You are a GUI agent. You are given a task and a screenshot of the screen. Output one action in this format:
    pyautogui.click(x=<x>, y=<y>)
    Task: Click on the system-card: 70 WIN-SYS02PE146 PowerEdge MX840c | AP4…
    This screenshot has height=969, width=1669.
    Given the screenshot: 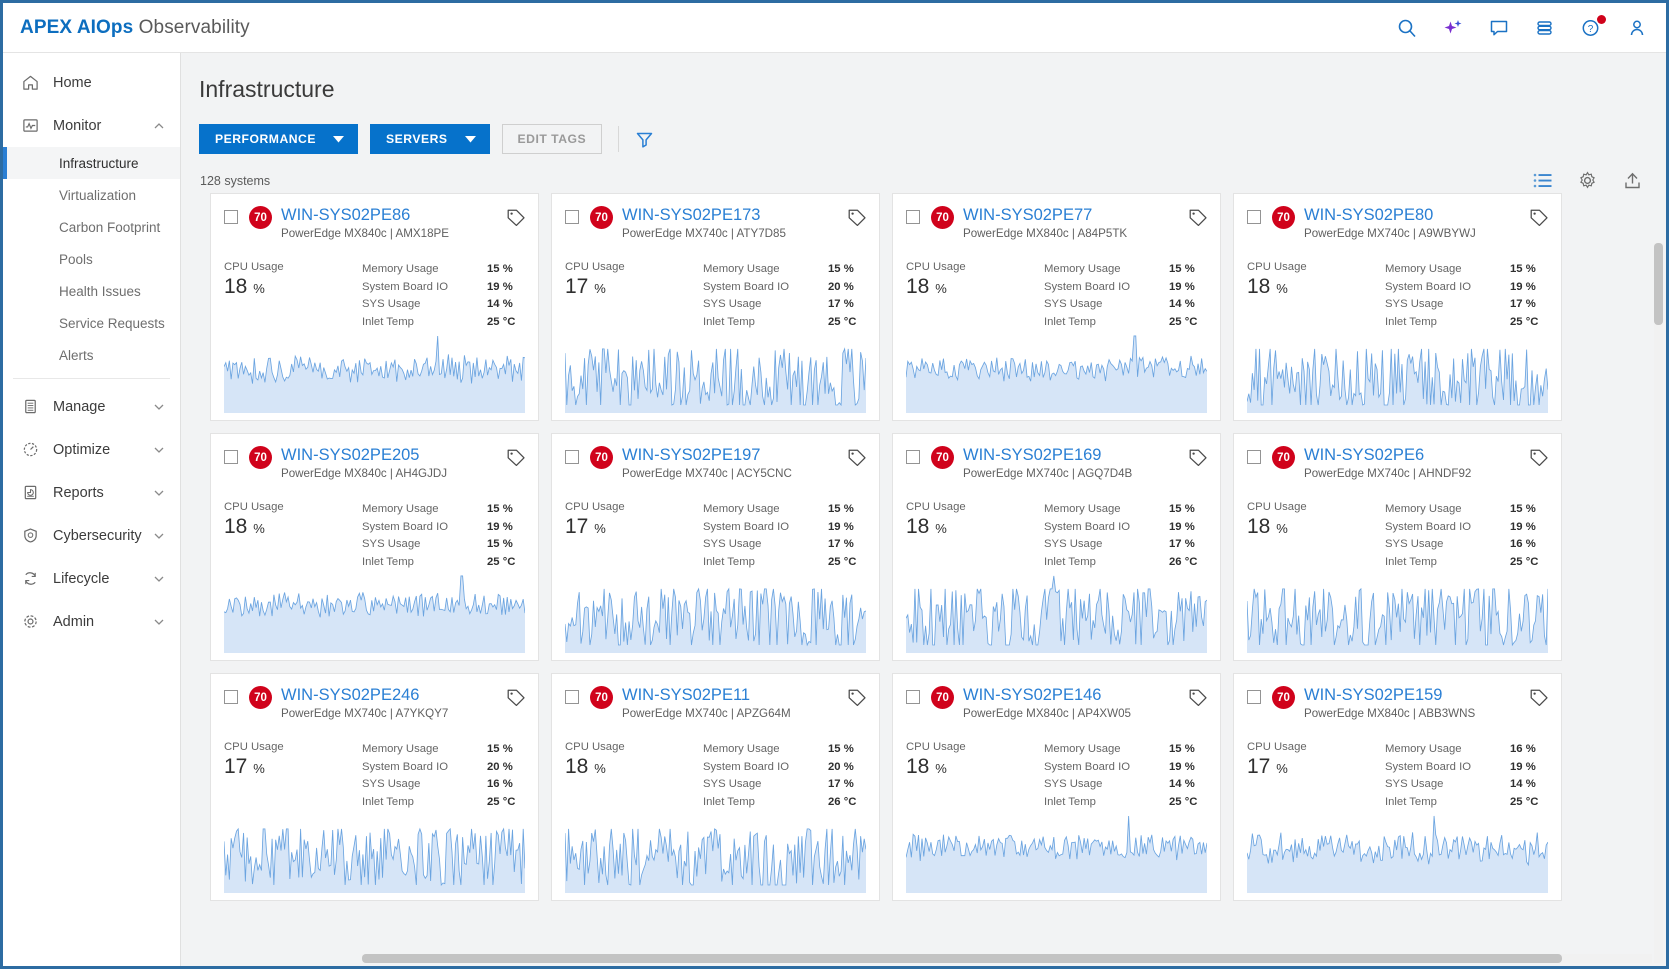 What is the action you would take?
    pyautogui.click(x=1056, y=787)
    